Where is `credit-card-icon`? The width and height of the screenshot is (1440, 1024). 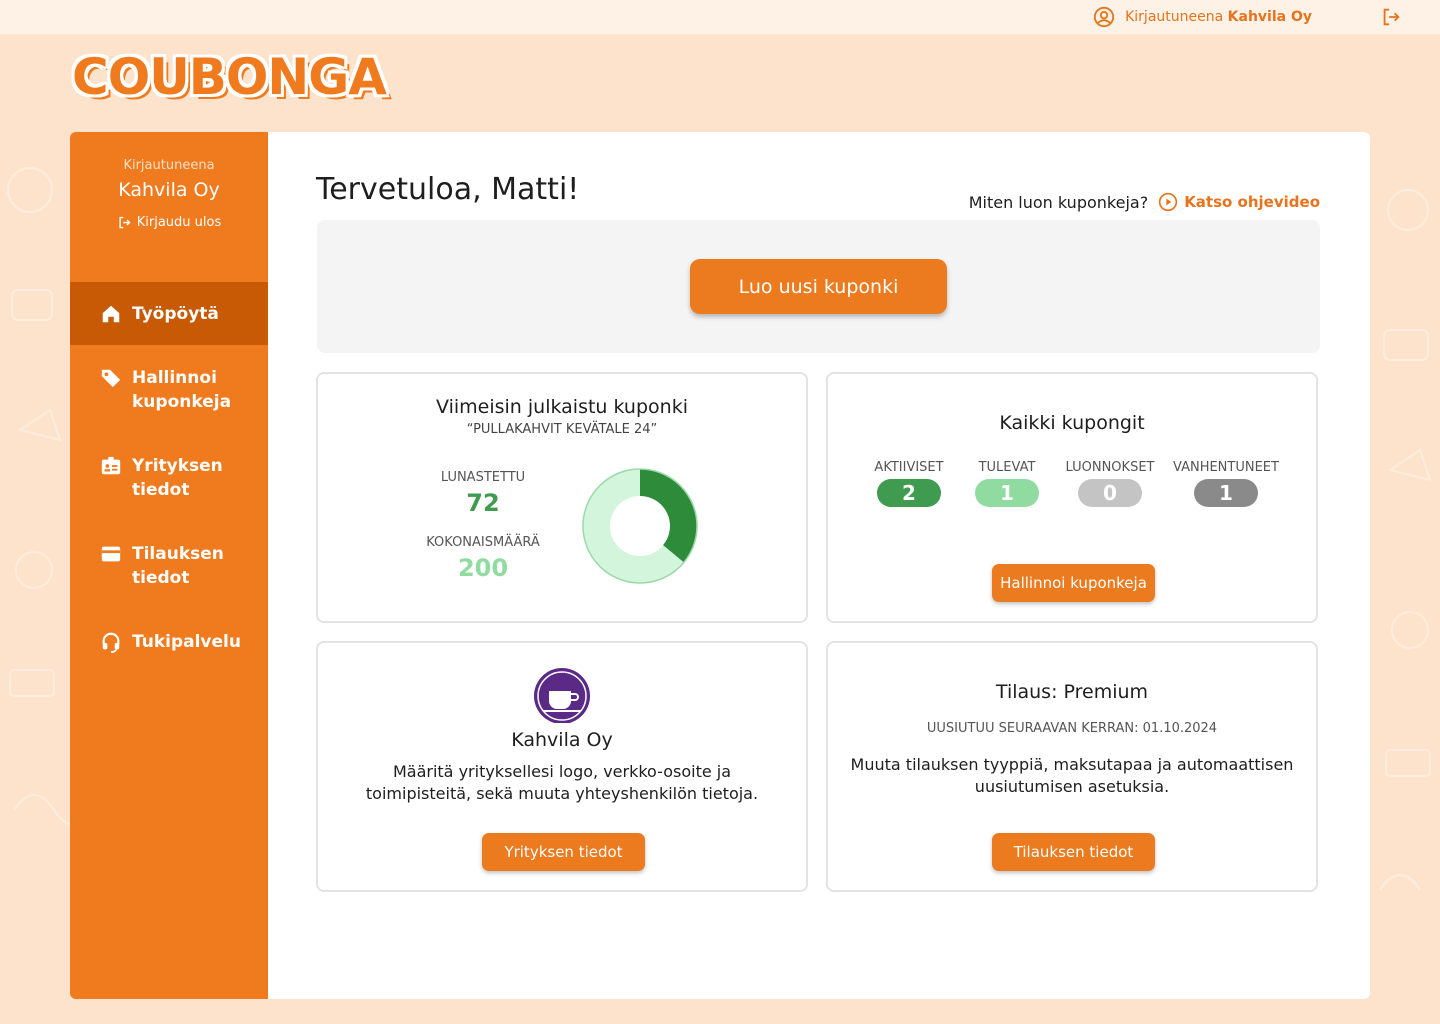
credit-card-icon is located at coordinates (111, 554).